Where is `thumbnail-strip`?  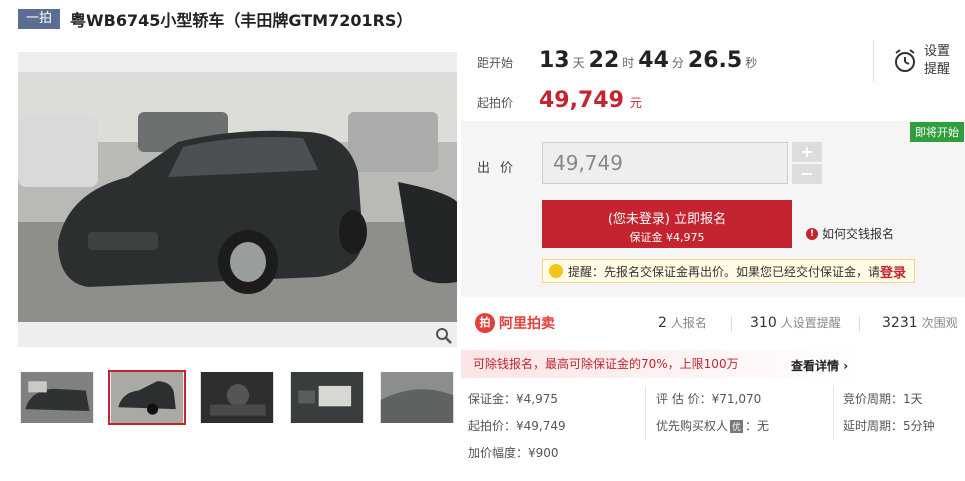 thumbnail-strip is located at coordinates (243, 397).